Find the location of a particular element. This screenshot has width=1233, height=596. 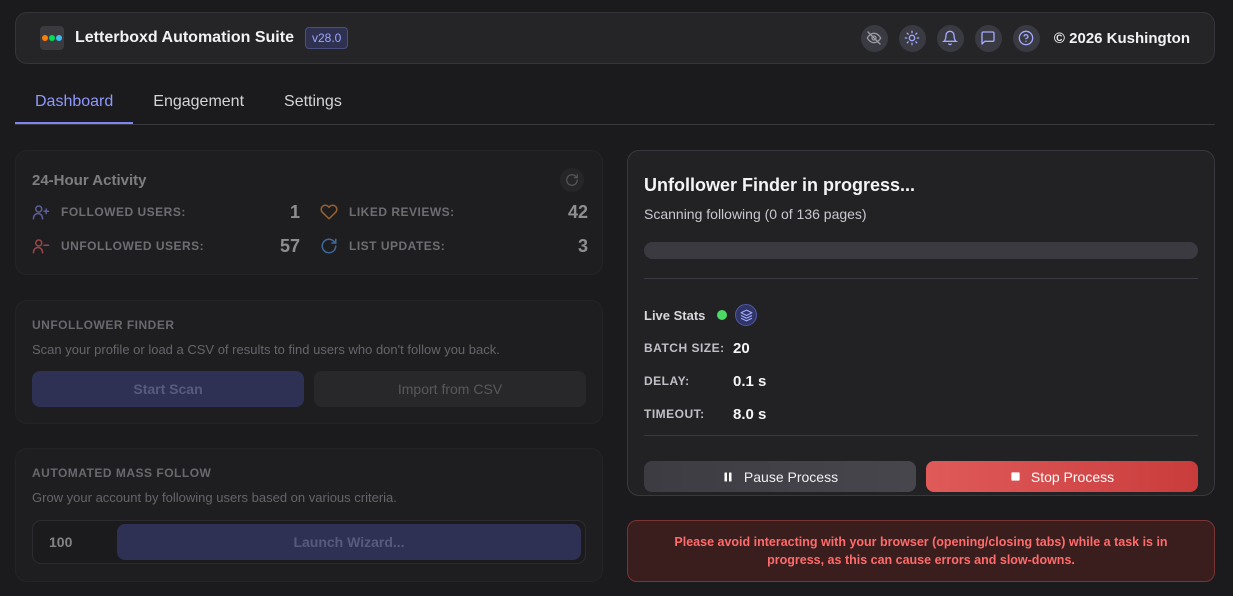

heart-icon is located at coordinates (329, 212).